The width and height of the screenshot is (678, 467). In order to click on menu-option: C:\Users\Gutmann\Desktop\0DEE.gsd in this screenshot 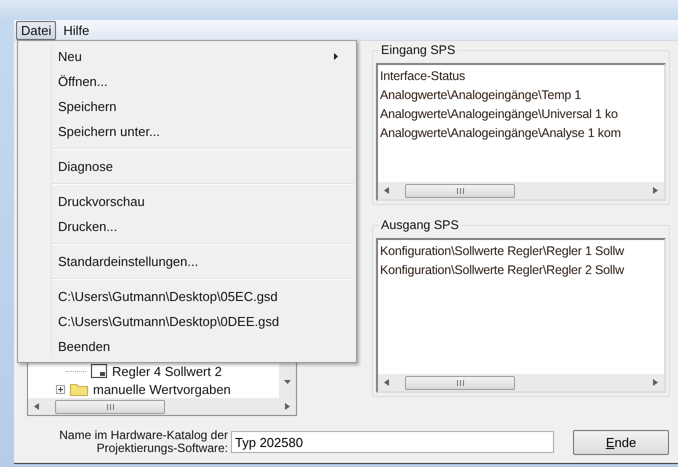, I will do `click(187, 321)`.